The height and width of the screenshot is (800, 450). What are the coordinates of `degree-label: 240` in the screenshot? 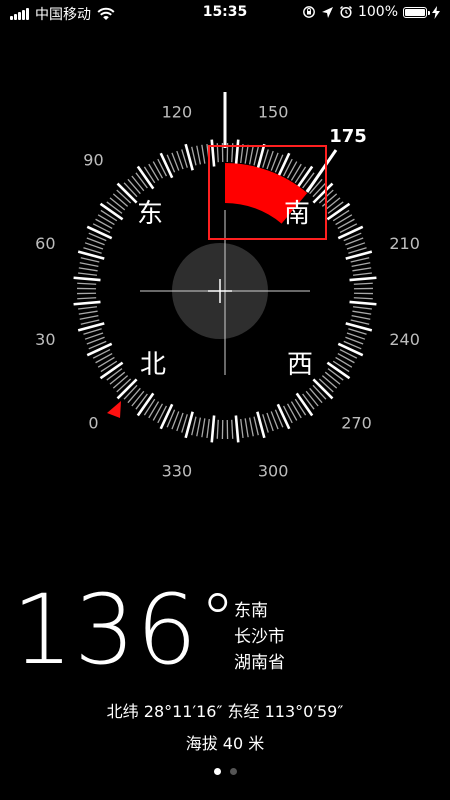 It's located at (404, 339).